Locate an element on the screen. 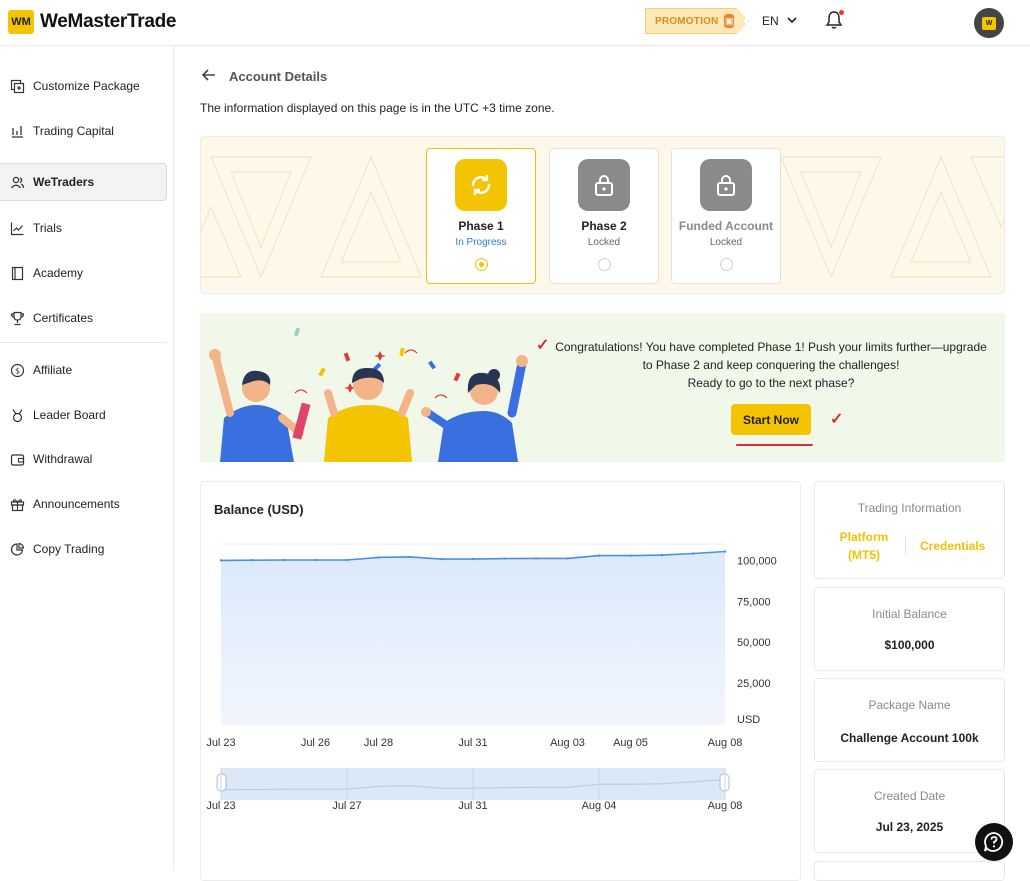 The height and width of the screenshot is (881, 1030). next-phase-question: Ready to go to the next phase? is located at coordinates (771, 383).